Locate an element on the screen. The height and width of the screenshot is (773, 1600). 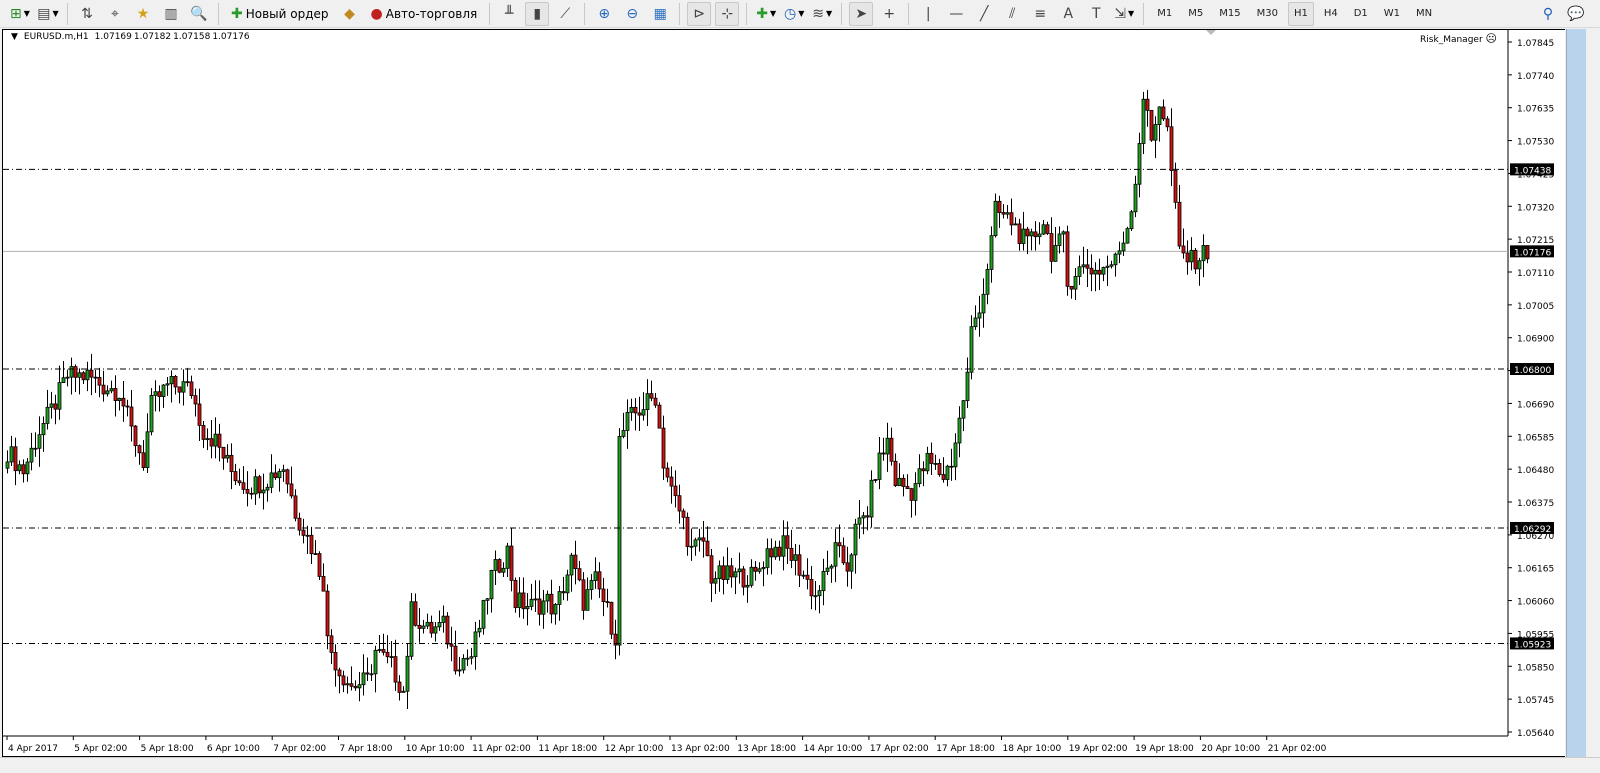
navigator-button: ★ is located at coordinates (143, 14).